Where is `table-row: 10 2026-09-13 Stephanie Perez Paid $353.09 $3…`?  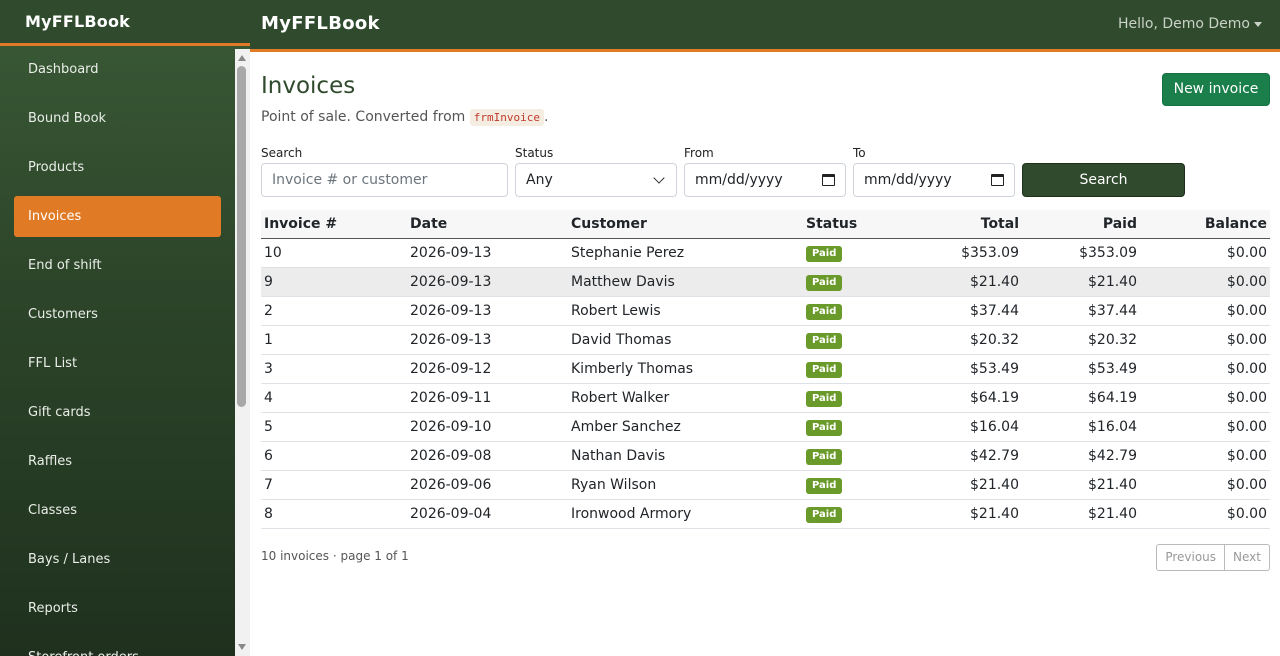
table-row: 10 2026-09-13 Stephanie Perez Paid $353.09 $3… is located at coordinates (765, 253).